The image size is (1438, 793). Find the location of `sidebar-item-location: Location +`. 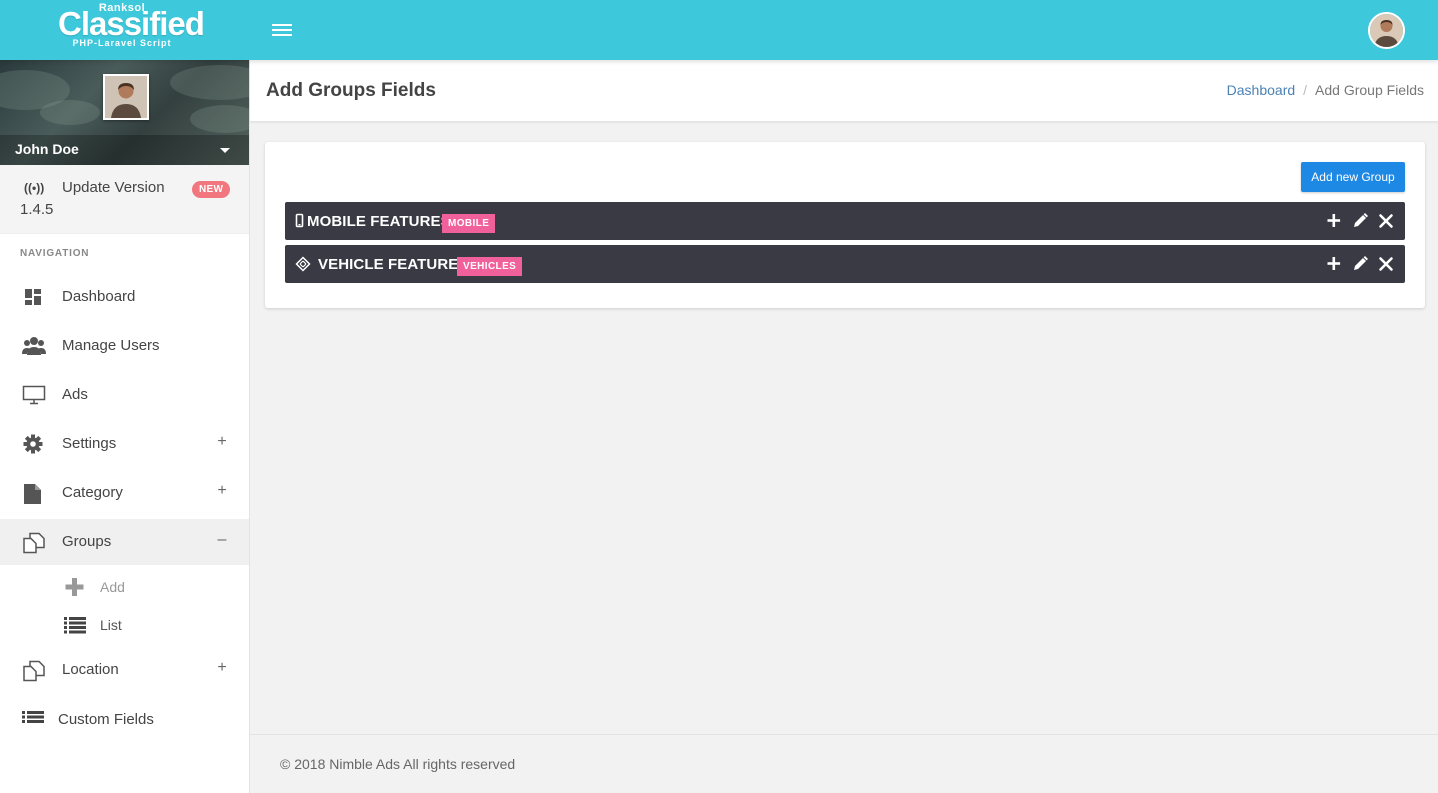

sidebar-item-location: Location + is located at coordinates (124, 670).